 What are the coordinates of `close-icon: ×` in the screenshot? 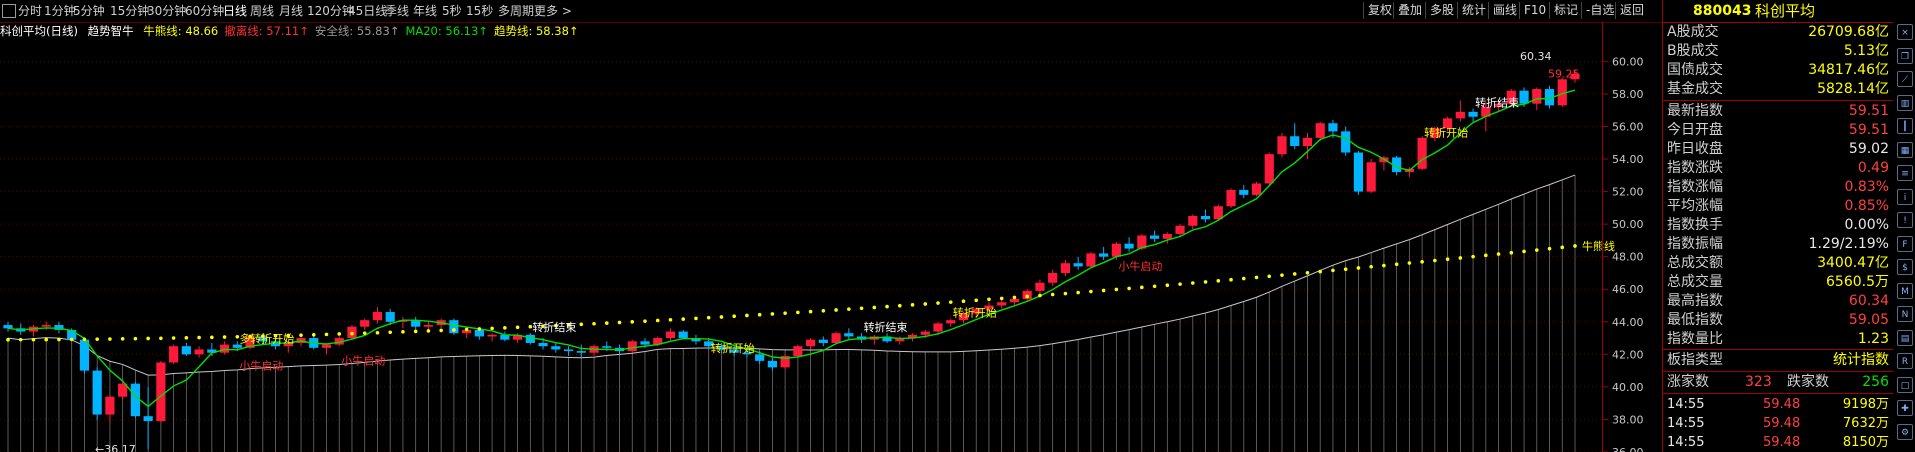 It's located at (1905, 32).